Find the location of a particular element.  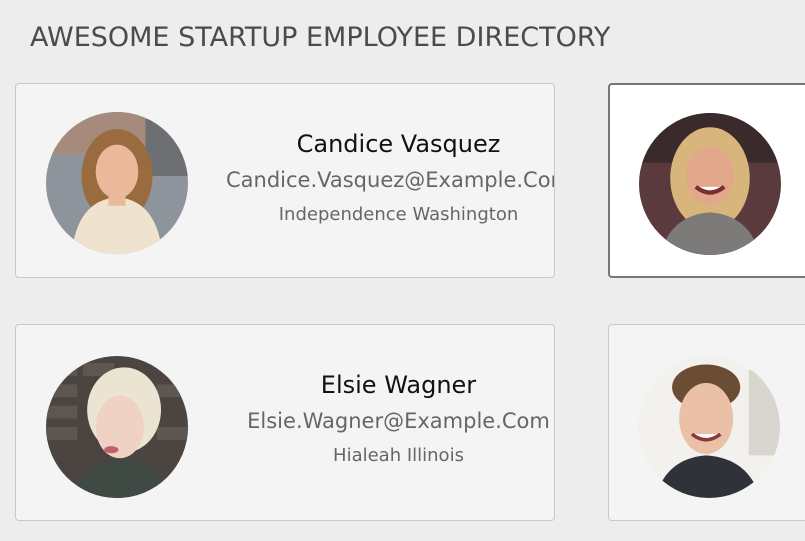

employee-location: Hialeah Illinois is located at coordinates (398, 455).